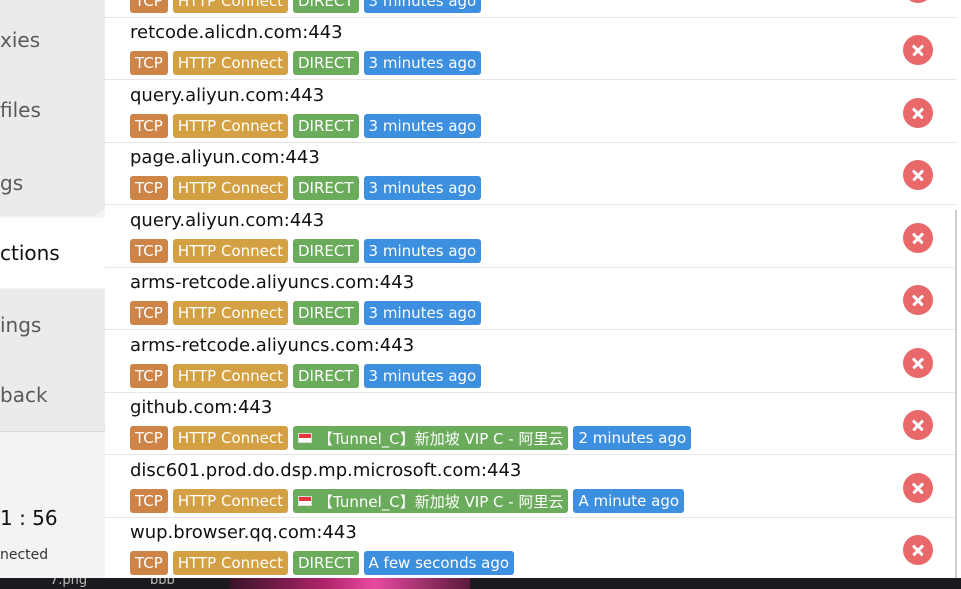  I want to click on time-badge: A minute ago, so click(629, 501).